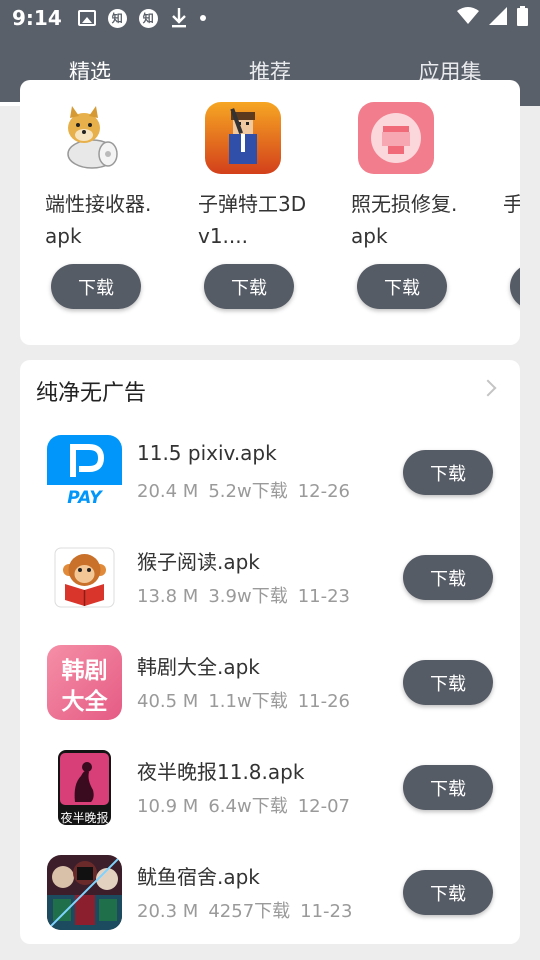 The height and width of the screenshot is (960, 540). Describe the element at coordinates (202, 18) in the screenshot. I see `dot-icon` at that location.